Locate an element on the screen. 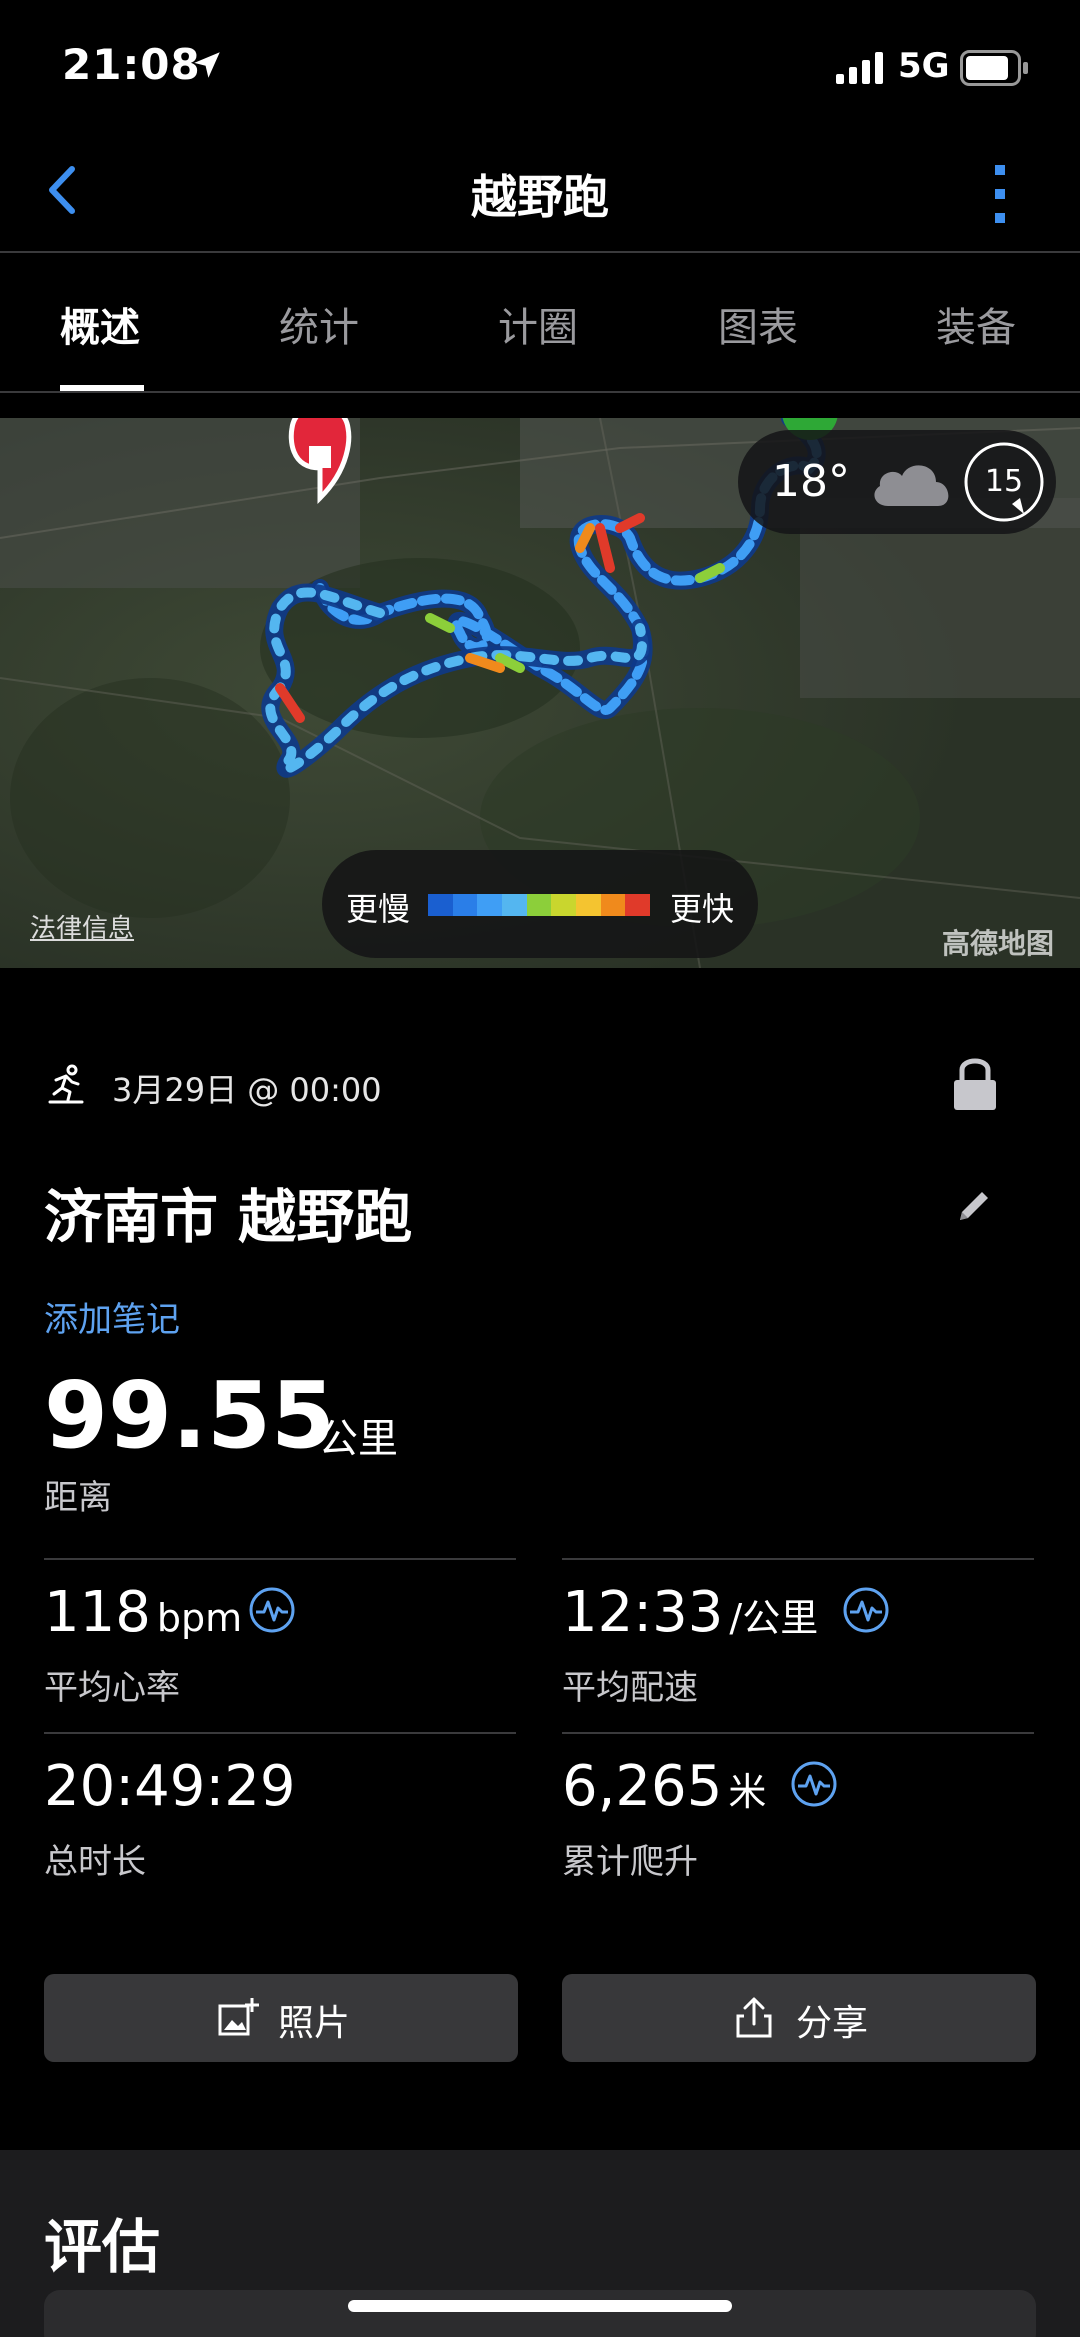  tab-charts: 图表 is located at coordinates (758, 324).